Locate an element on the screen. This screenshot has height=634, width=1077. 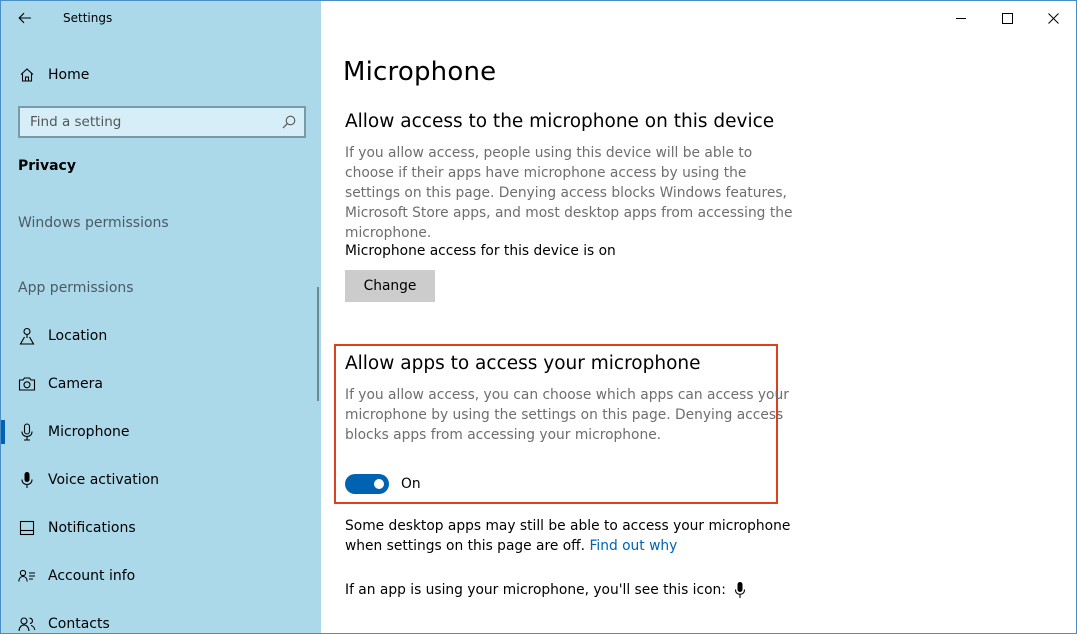
search-box is located at coordinates (162, 122).